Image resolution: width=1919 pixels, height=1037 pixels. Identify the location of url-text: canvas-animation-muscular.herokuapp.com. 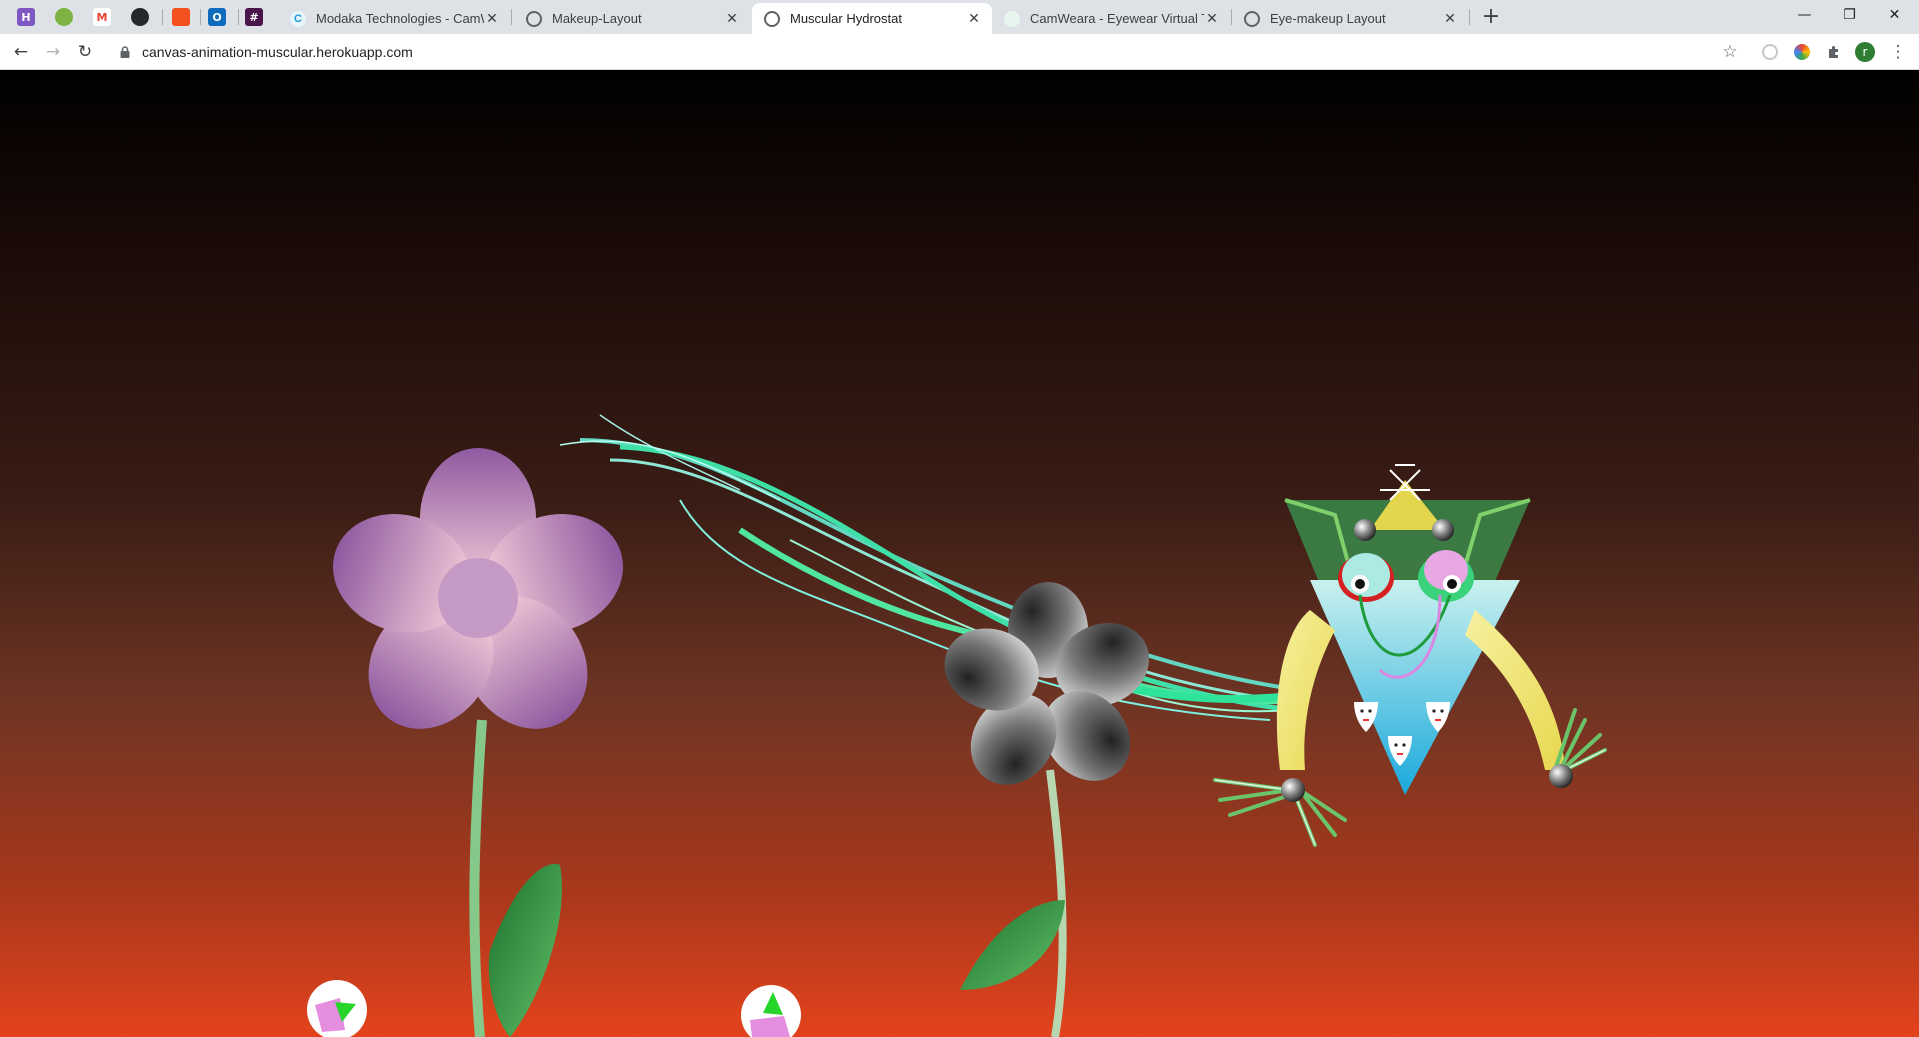
(277, 52).